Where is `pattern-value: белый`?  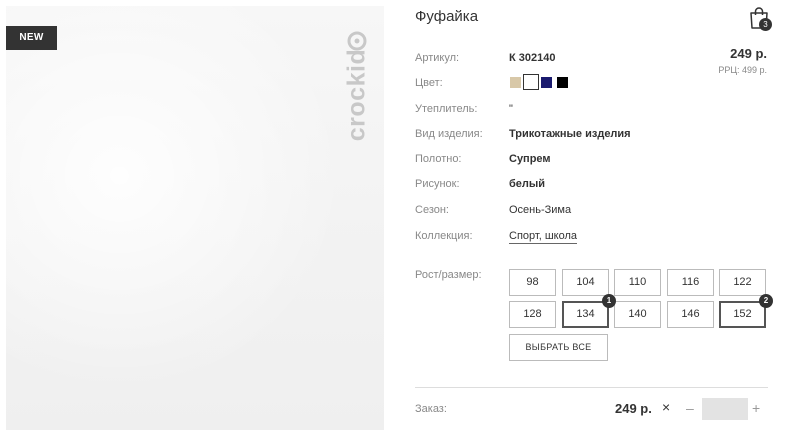 pattern-value: белый is located at coordinates (527, 184).